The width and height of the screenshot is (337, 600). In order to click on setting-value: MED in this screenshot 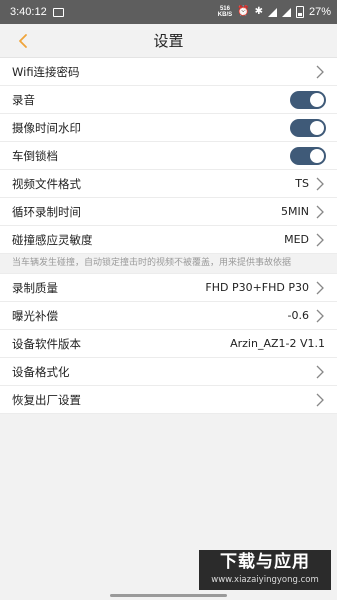, I will do `click(296, 239)`.